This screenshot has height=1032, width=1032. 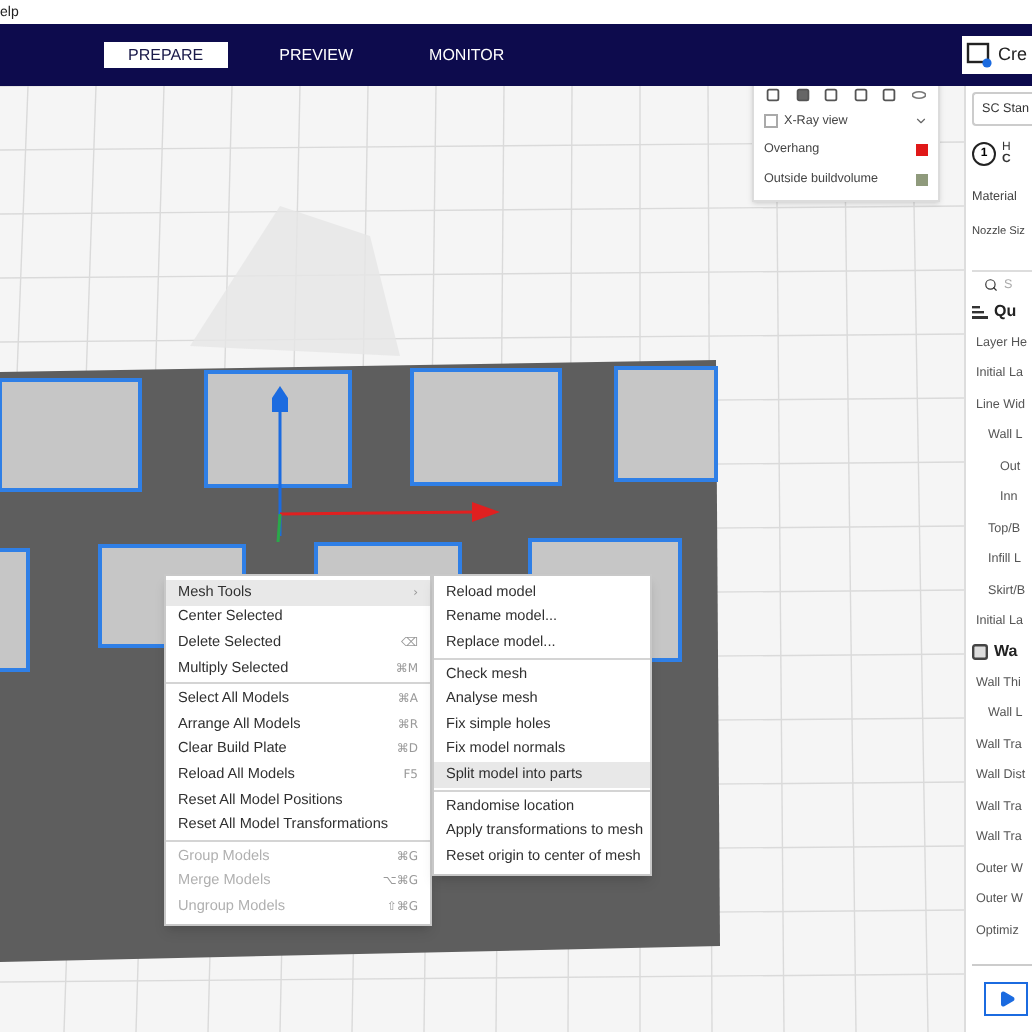 I want to click on printer-icon, so click(x=979, y=55).